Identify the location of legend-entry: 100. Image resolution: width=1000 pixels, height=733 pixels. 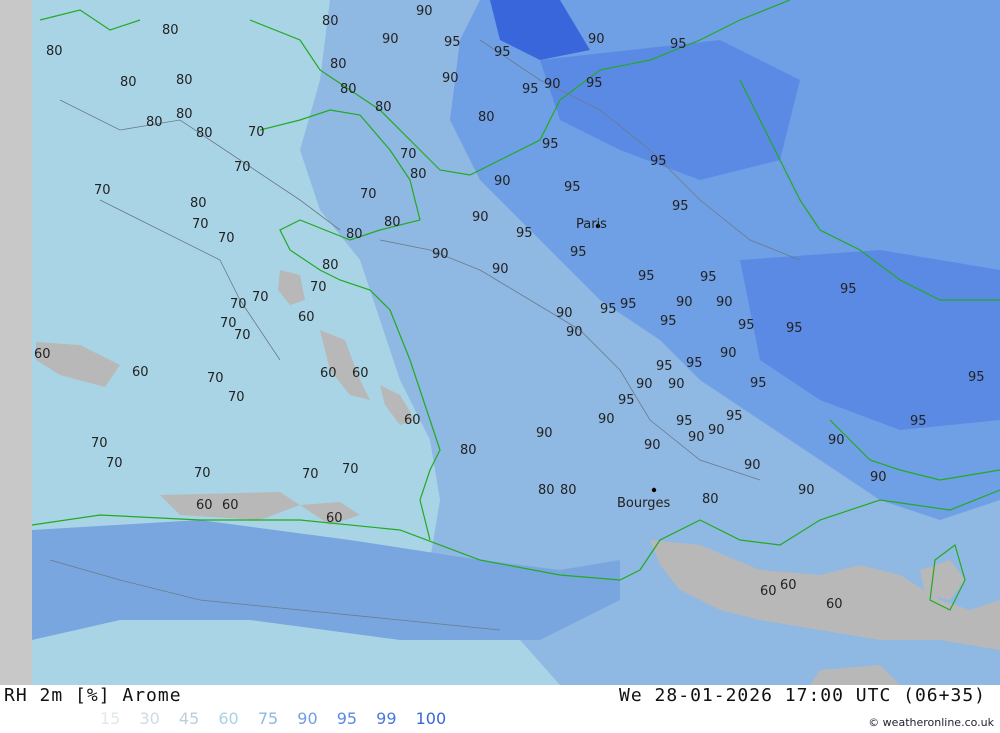
(431, 718).